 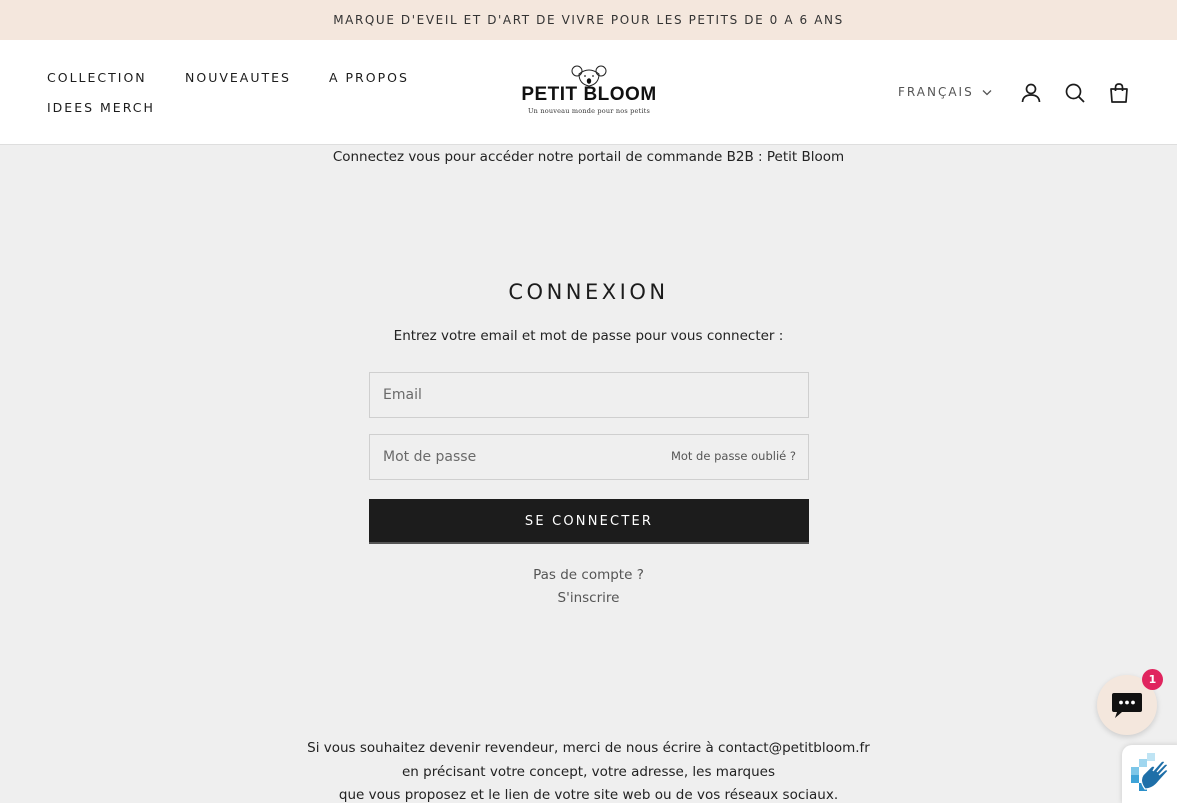 What do you see at coordinates (588, 292) in the screenshot?
I see `page-title: CONNEXION` at bounding box center [588, 292].